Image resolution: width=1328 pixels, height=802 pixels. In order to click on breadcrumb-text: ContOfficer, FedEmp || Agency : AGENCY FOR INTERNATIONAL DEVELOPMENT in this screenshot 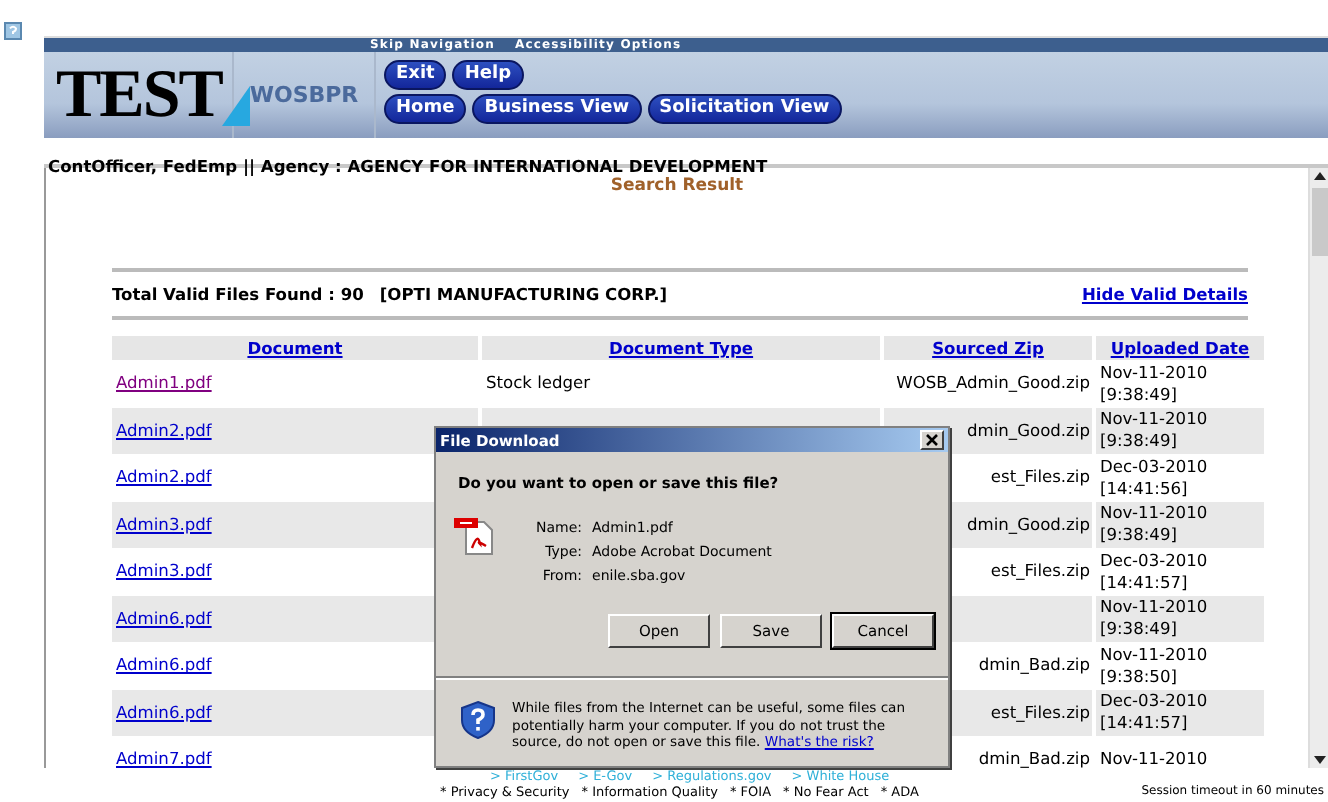, I will do `click(407, 166)`.